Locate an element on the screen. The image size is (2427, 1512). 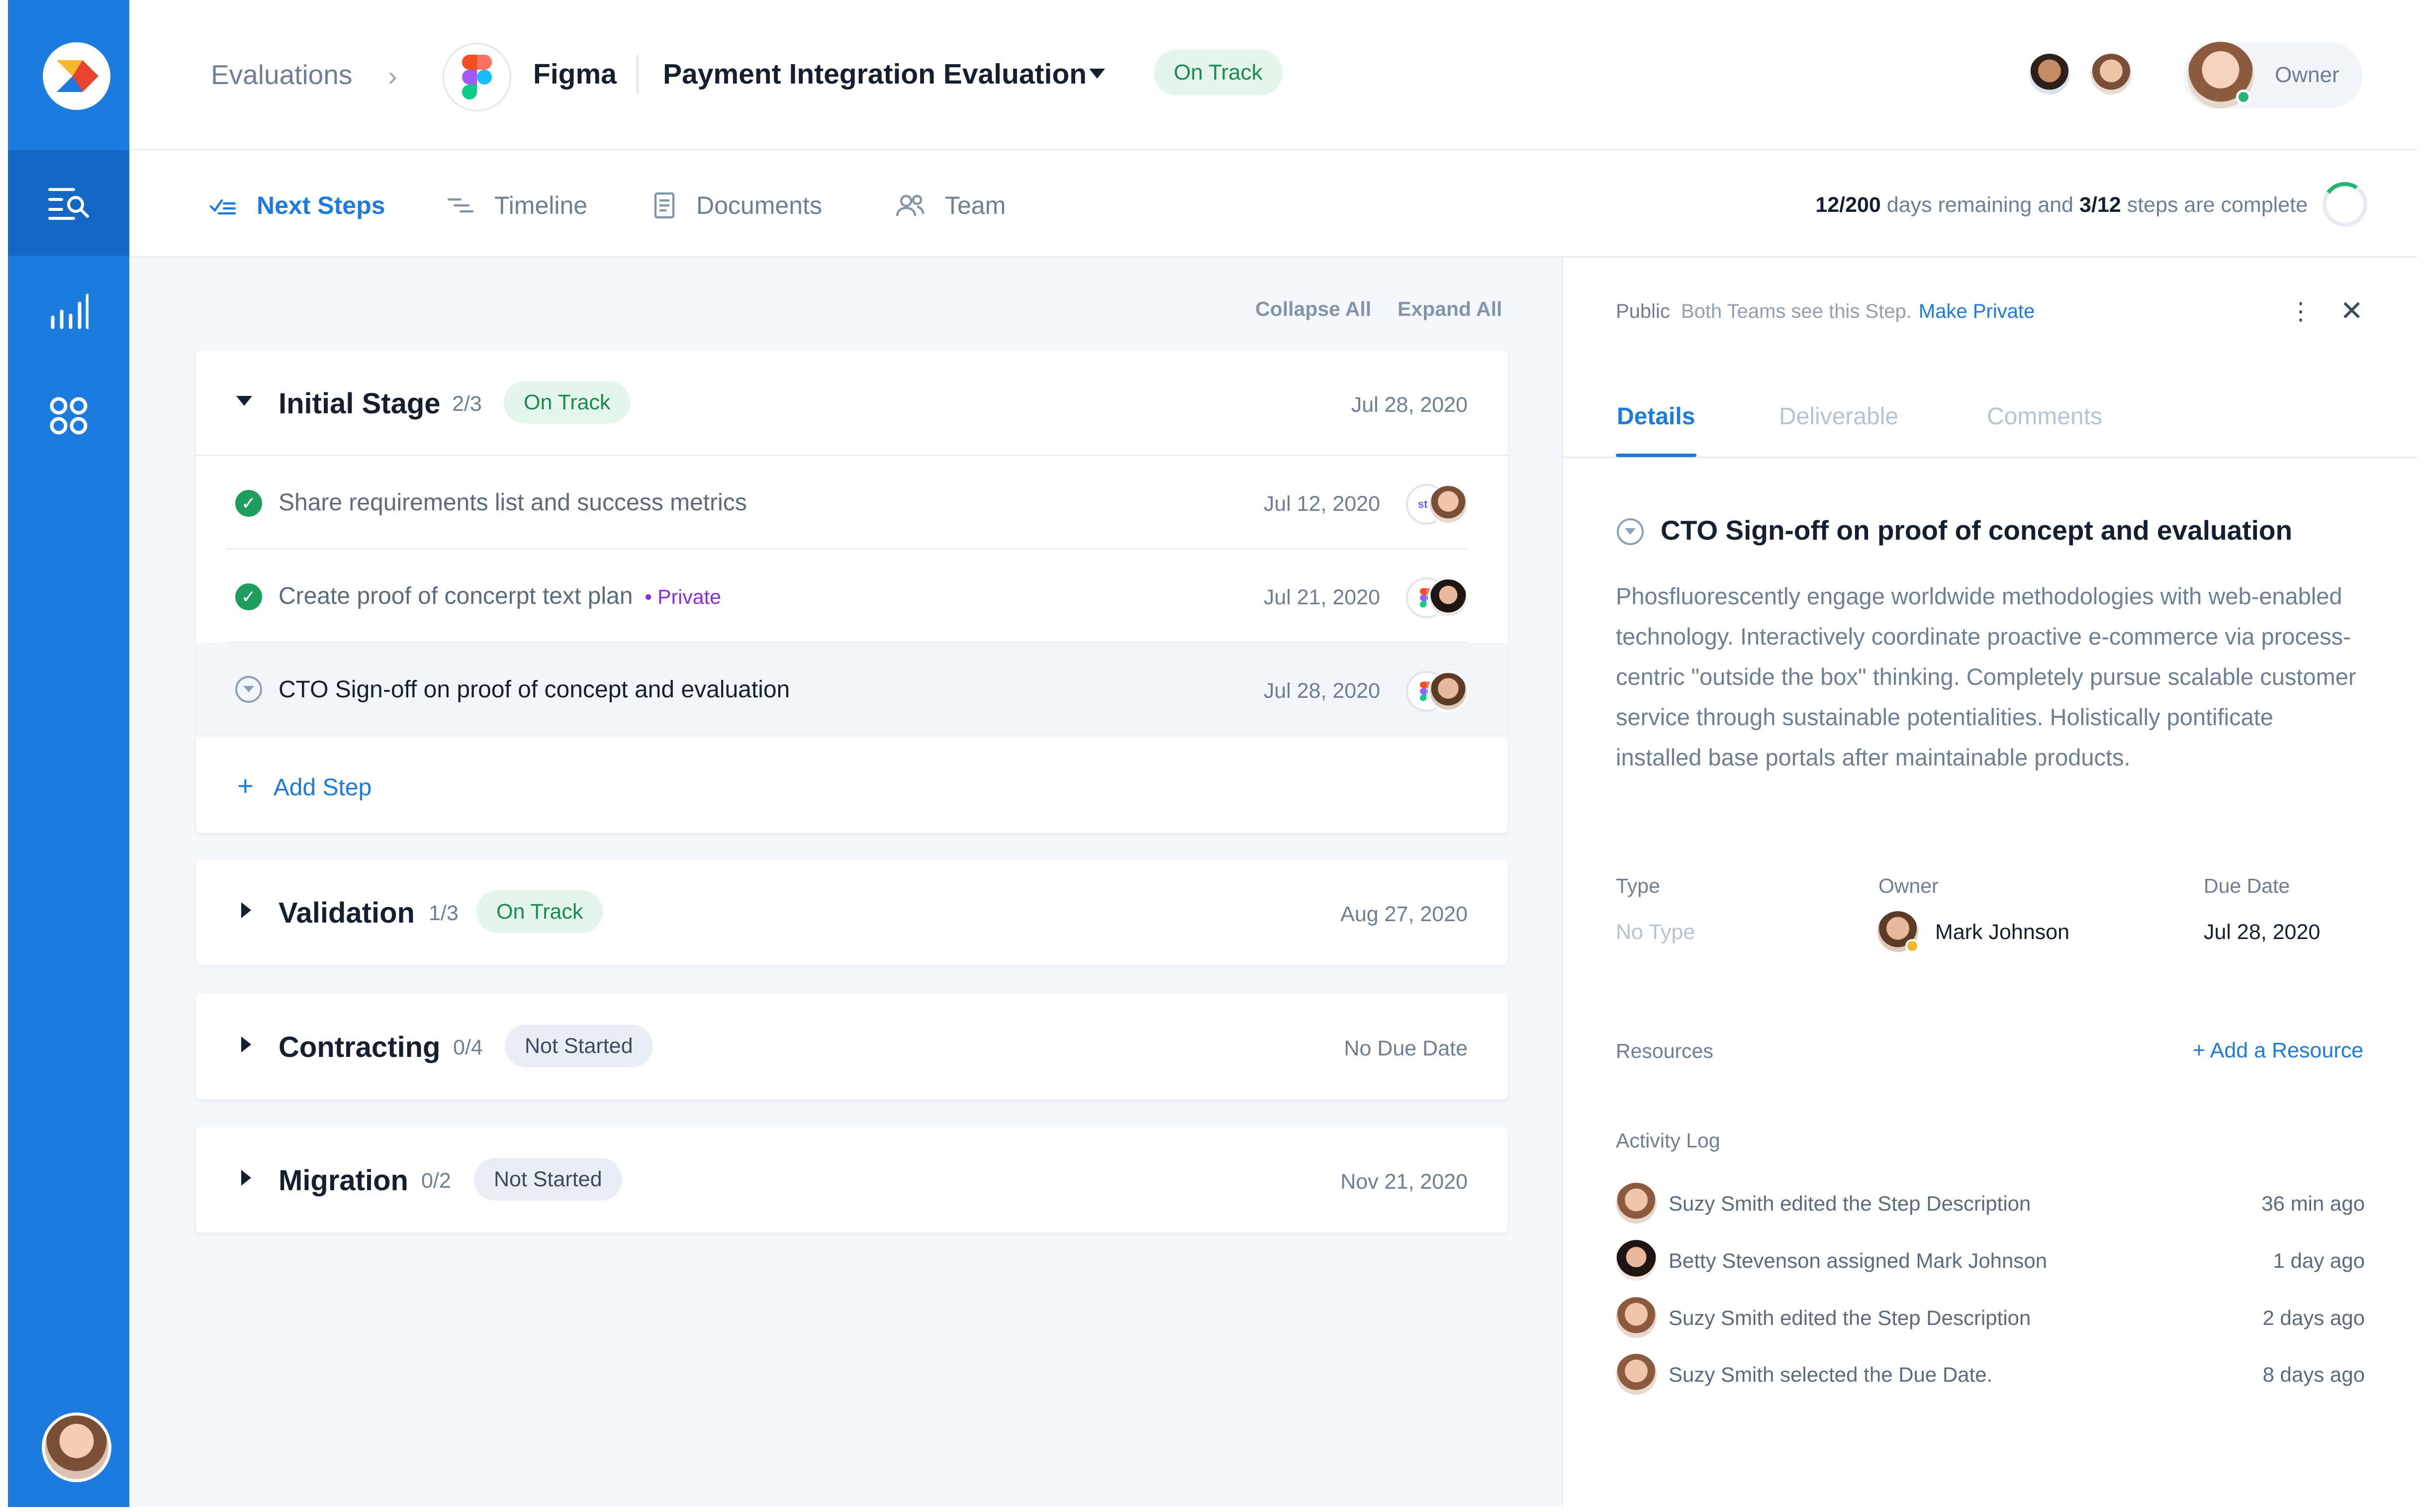
step-date: Jul 12, 2020 is located at coordinates (1321, 504).